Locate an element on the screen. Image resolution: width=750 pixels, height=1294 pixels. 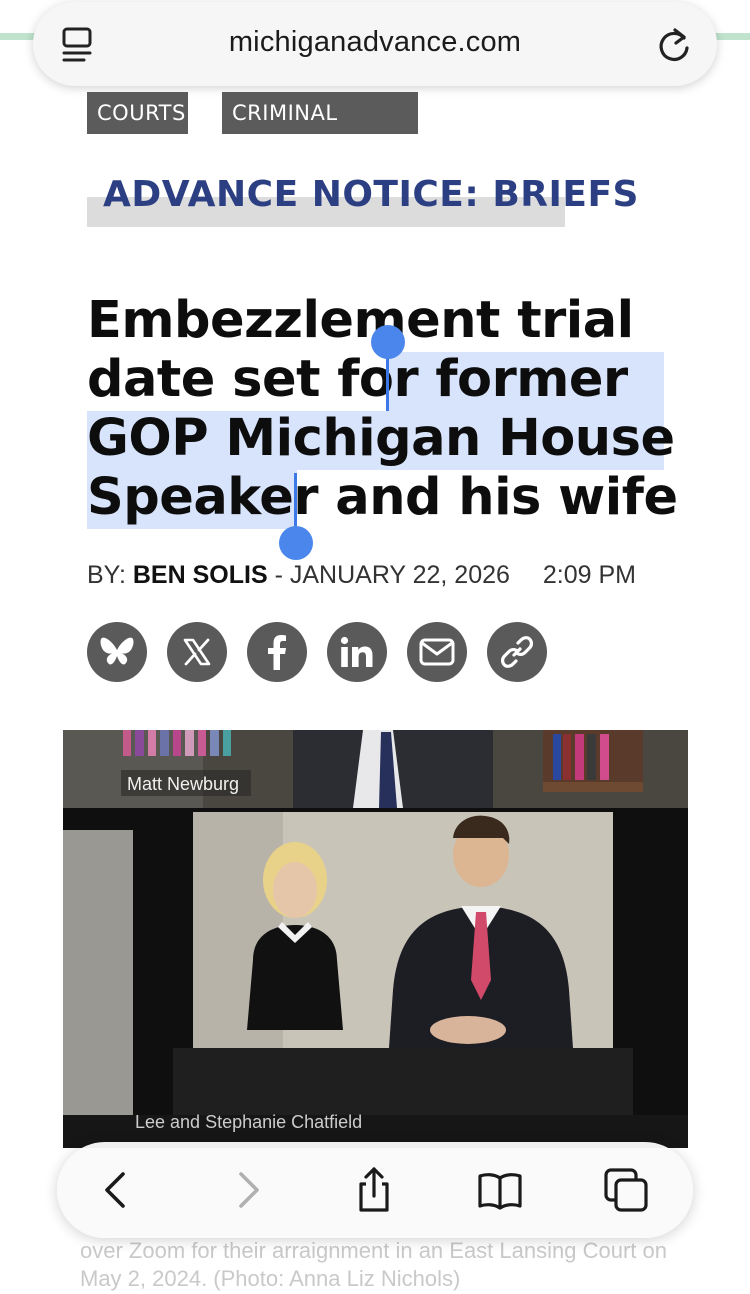
facebook-icon is located at coordinates (277, 652).